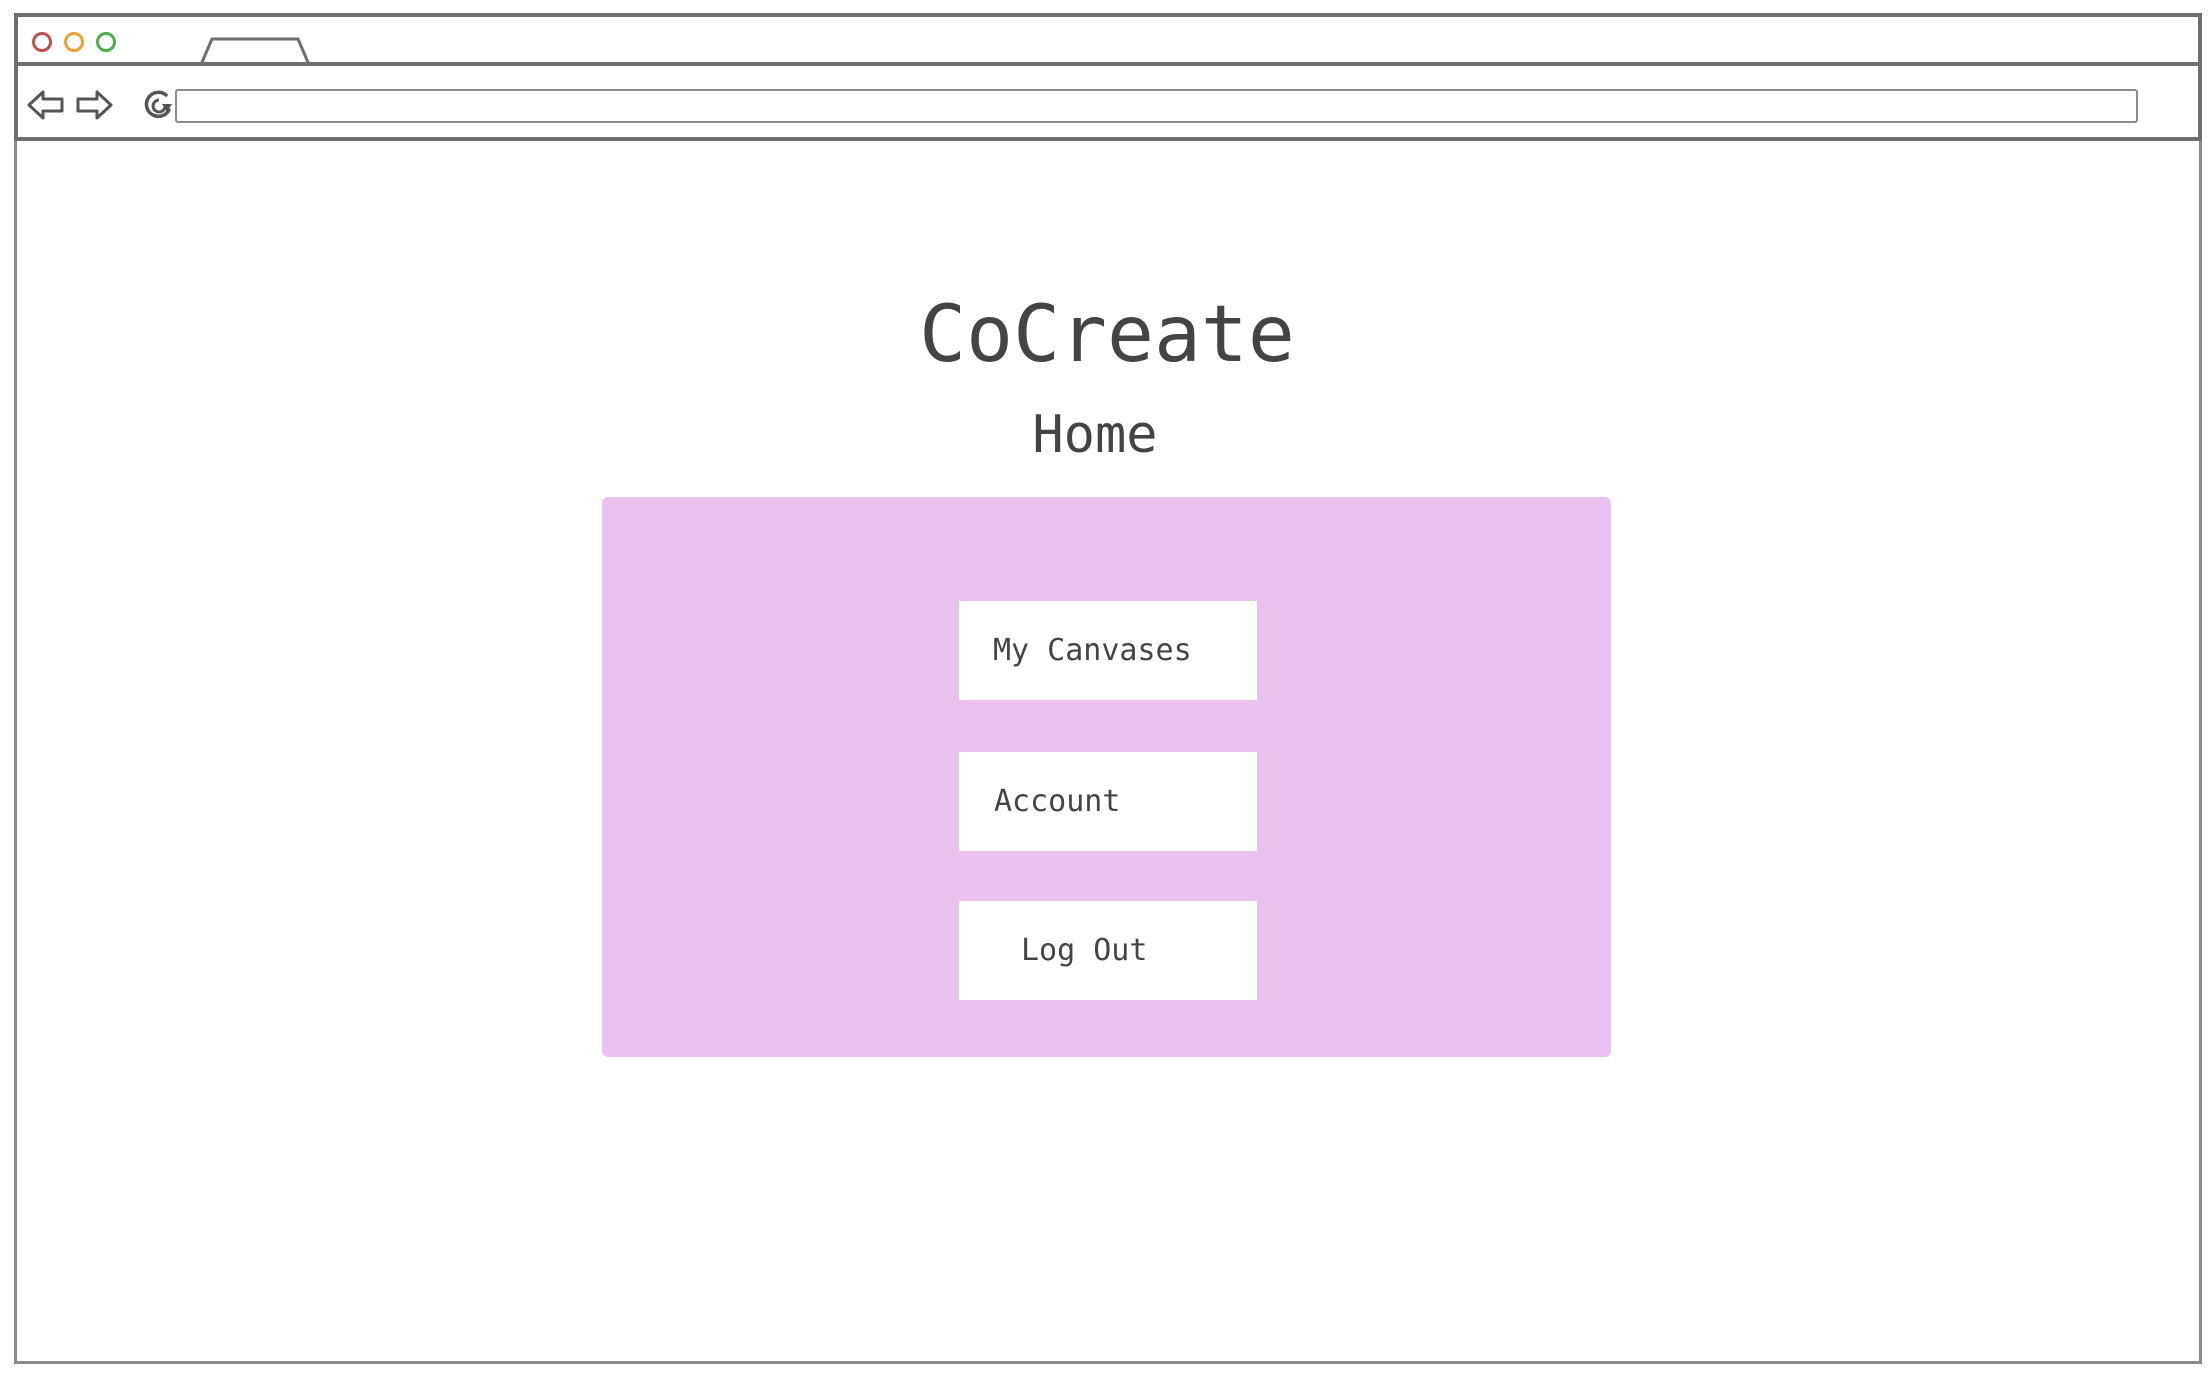  I want to click on log-out-button: Log Out, so click(1108, 950).